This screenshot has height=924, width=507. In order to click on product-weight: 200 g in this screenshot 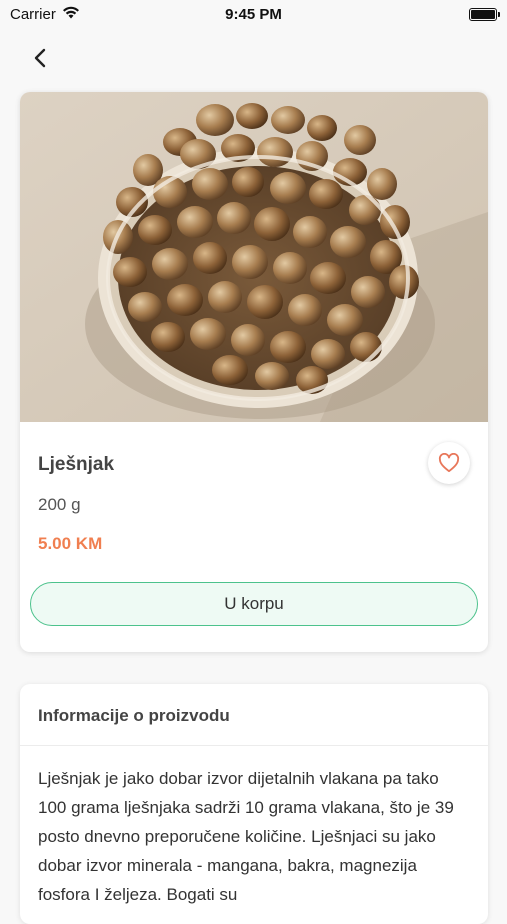, I will do `click(59, 504)`.